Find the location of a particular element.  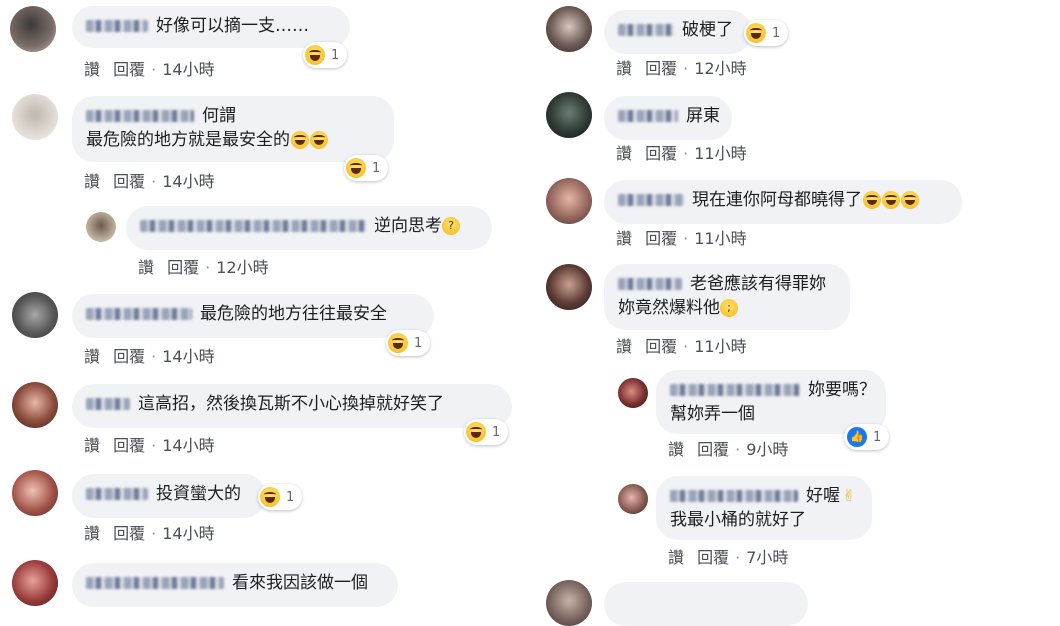

comment-text: 看來我因該做一個 is located at coordinates (300, 583).